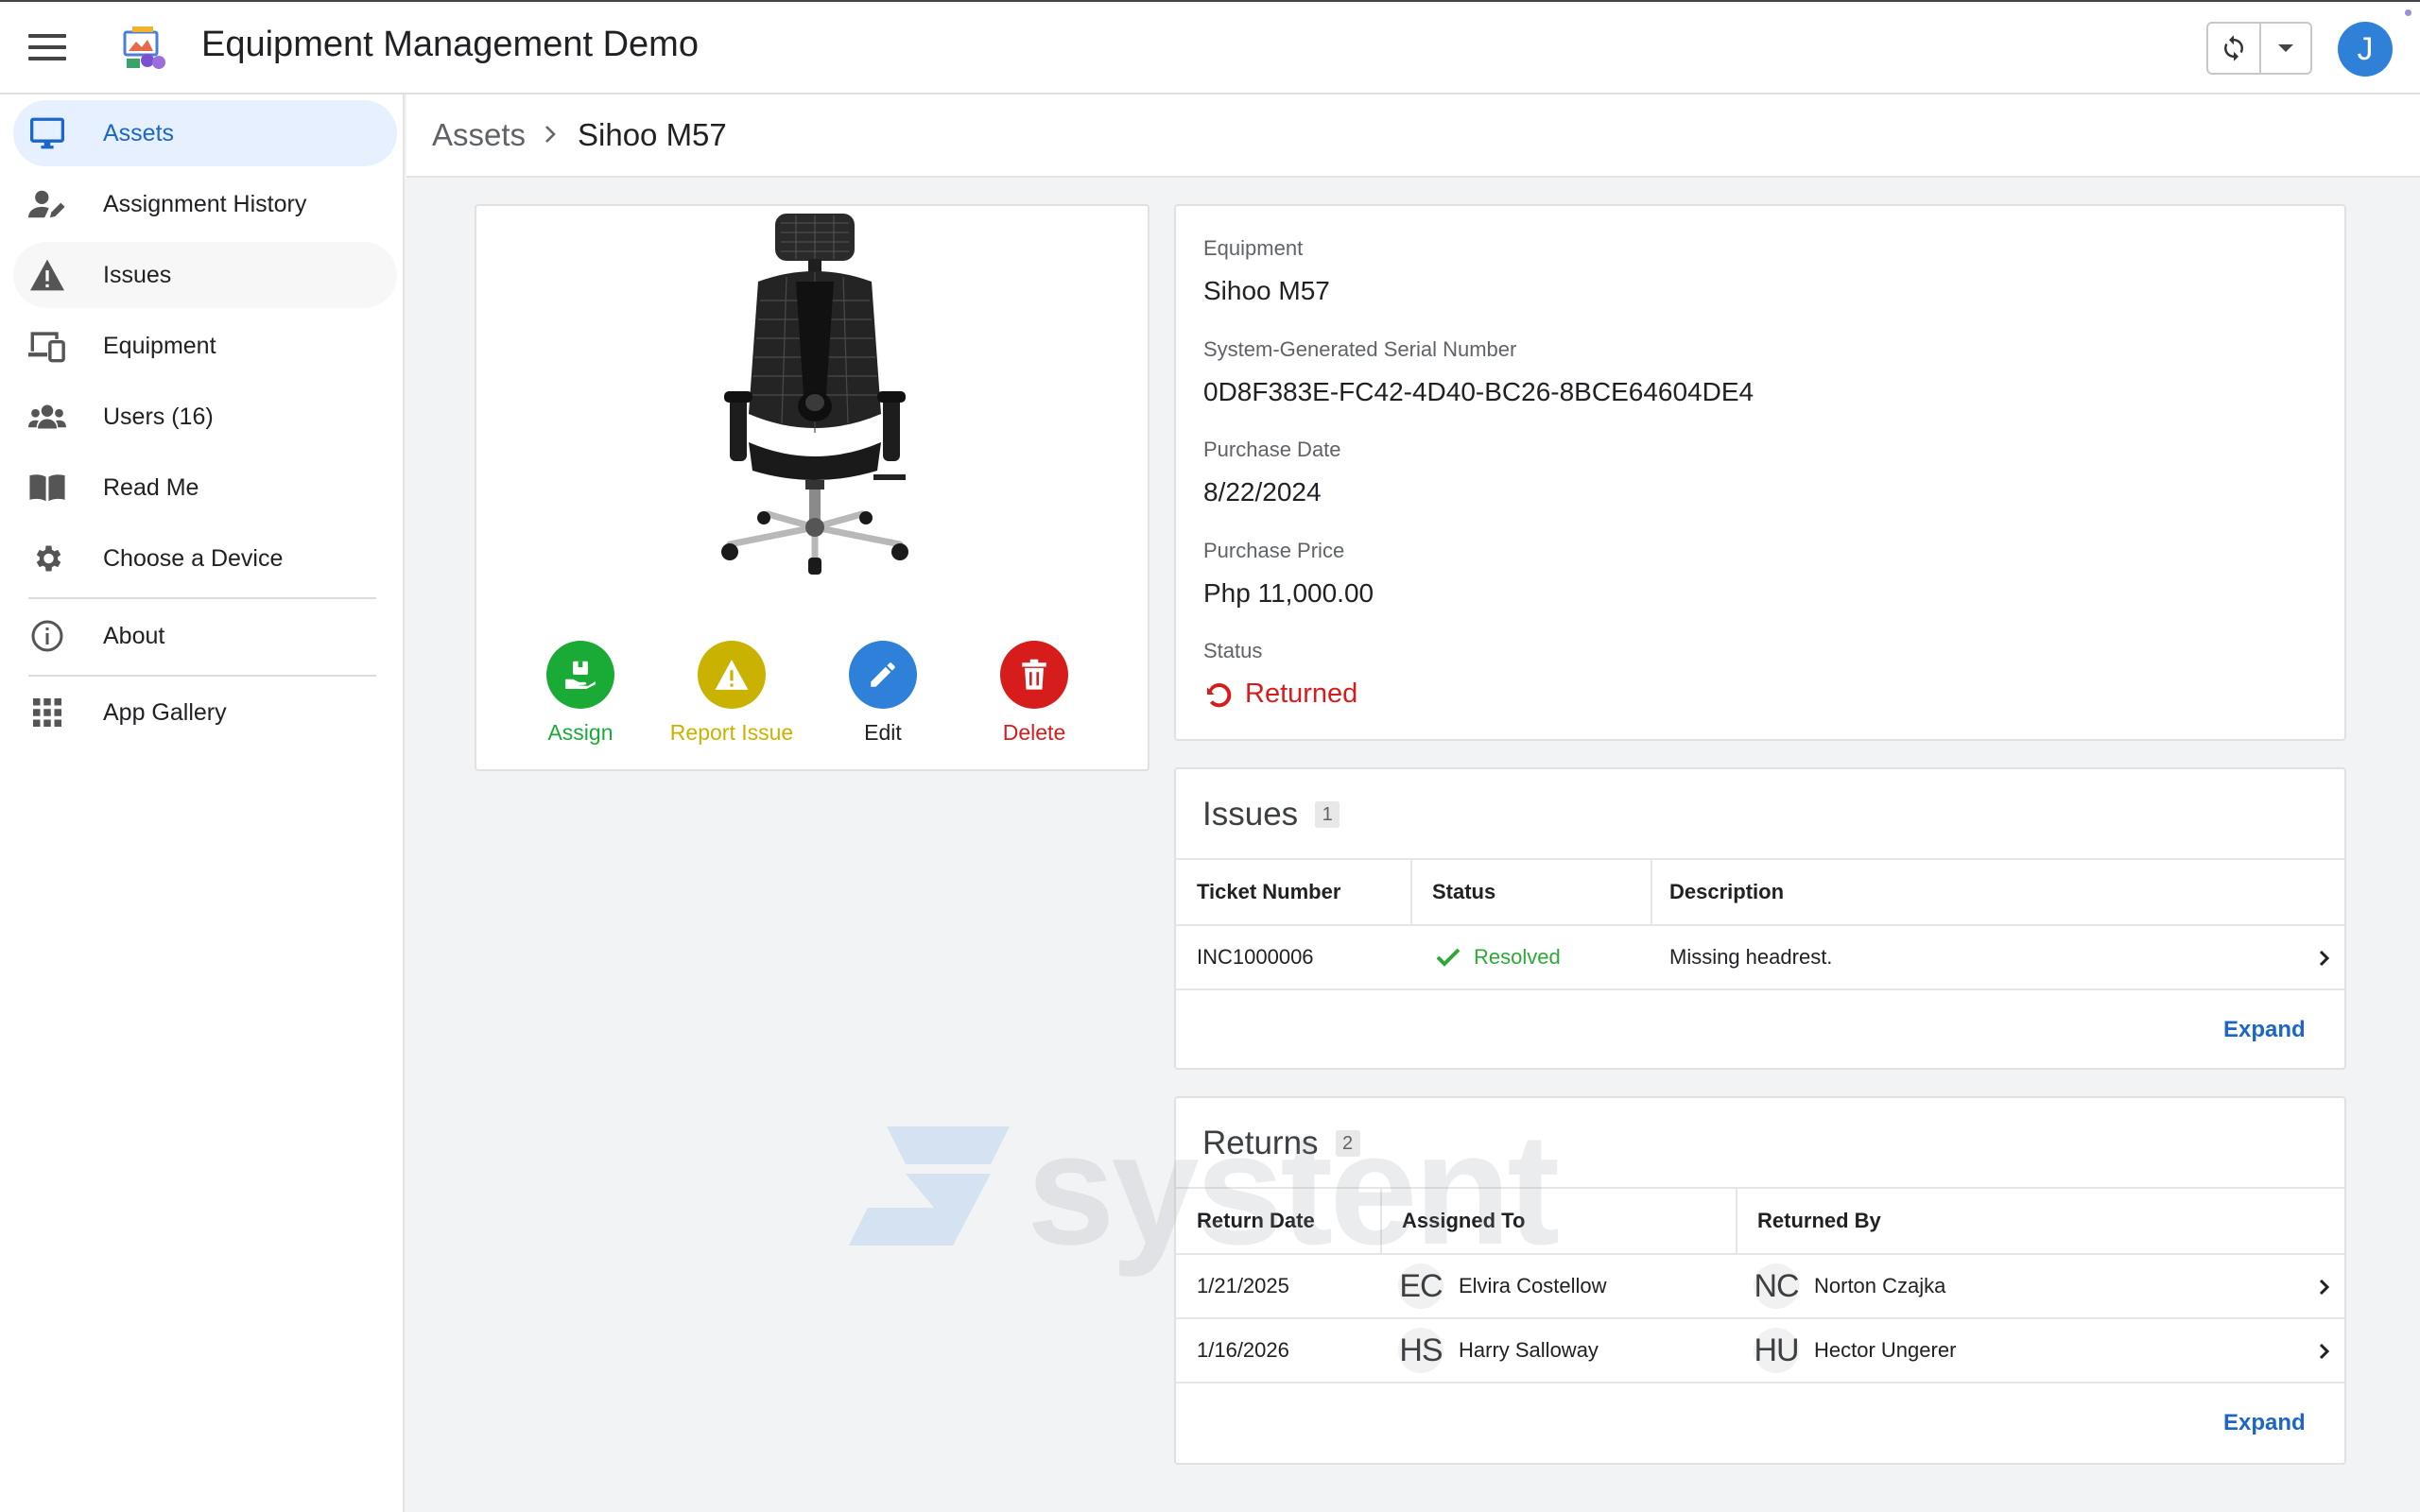 The height and width of the screenshot is (1512, 2420). Describe the element at coordinates (144, 47) in the screenshot. I see `app-logo-icon` at that location.